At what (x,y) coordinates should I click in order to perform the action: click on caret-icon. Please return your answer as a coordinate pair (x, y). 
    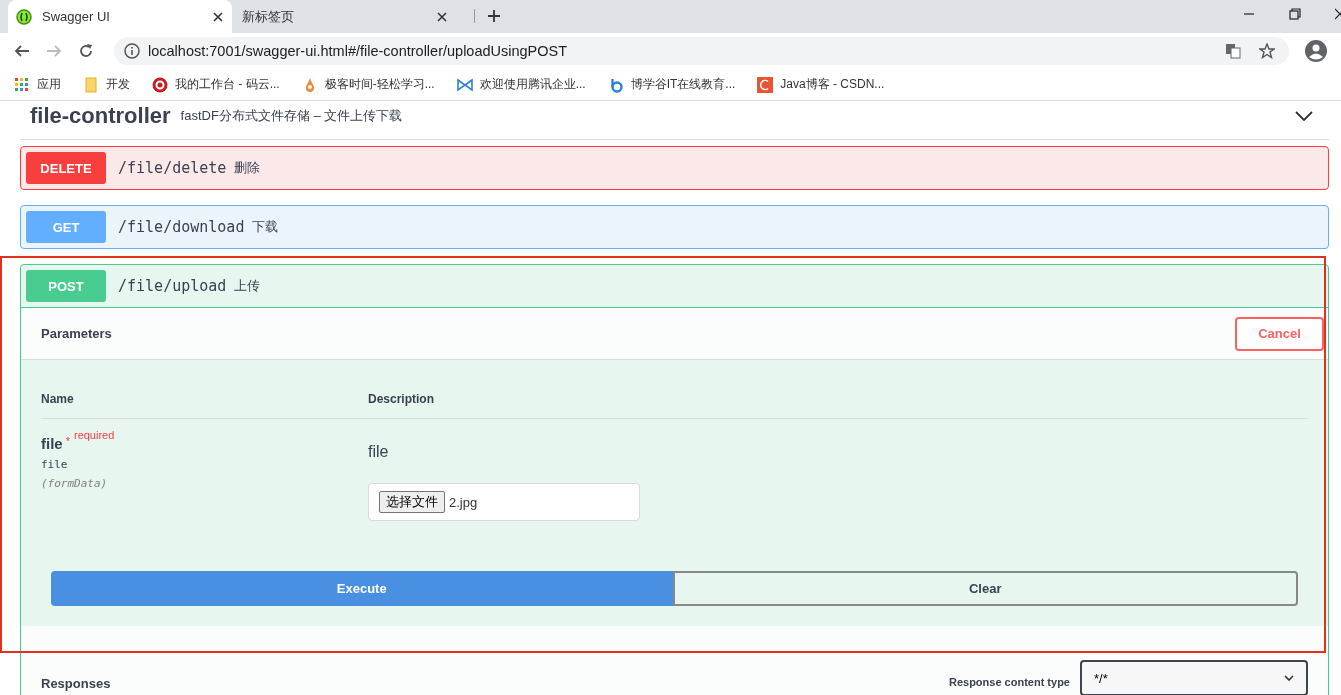
    Looking at the image, I should click on (1289, 678).